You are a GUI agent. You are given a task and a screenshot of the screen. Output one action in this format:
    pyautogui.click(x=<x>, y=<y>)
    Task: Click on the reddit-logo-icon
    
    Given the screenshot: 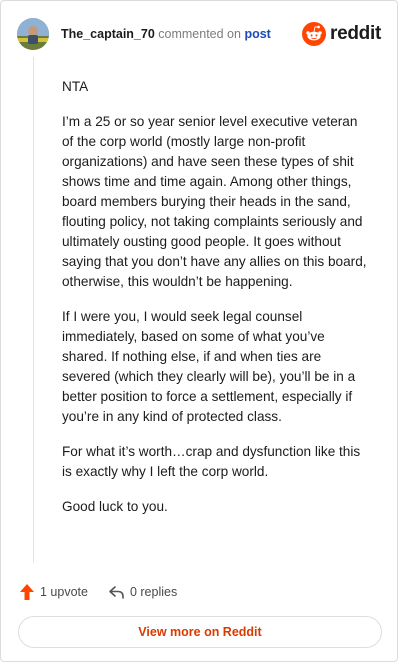 What is the action you would take?
    pyautogui.click(x=314, y=34)
    